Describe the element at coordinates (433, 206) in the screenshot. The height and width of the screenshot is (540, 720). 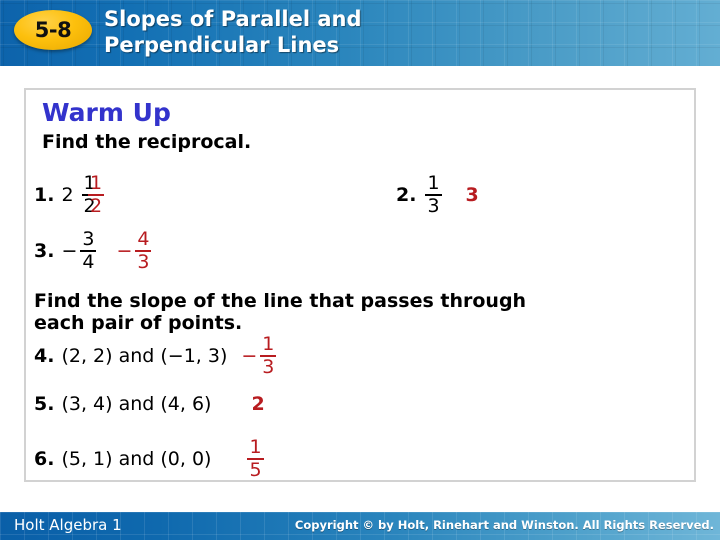
I see `problem-2-denominator: 3` at that location.